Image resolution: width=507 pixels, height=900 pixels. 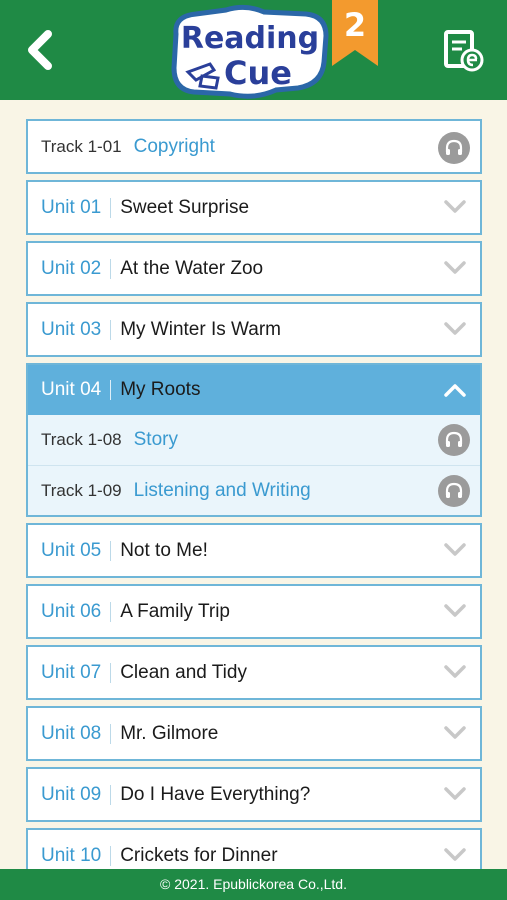 I want to click on app-header: Reading Cue 2, so click(x=253, y=50).